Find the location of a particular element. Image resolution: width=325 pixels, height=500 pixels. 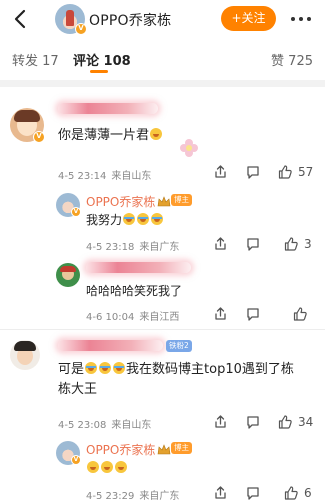

reply-meta: 4-5 23:29 来自广东 is located at coordinates (133, 495).